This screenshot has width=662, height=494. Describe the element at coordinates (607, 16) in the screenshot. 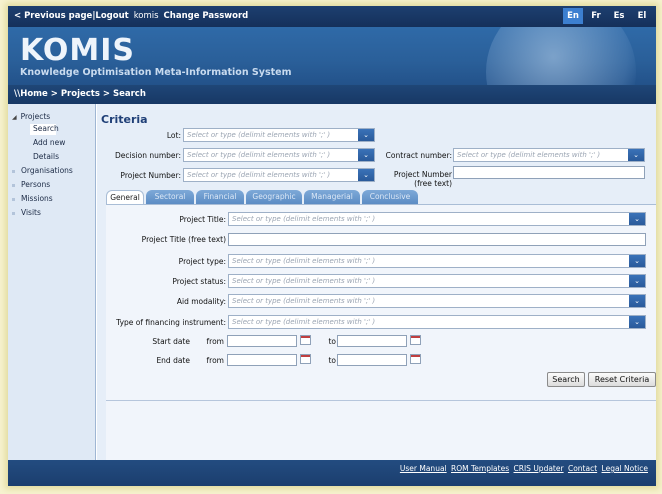

I see `language-selector: En Fr Es El` at that location.